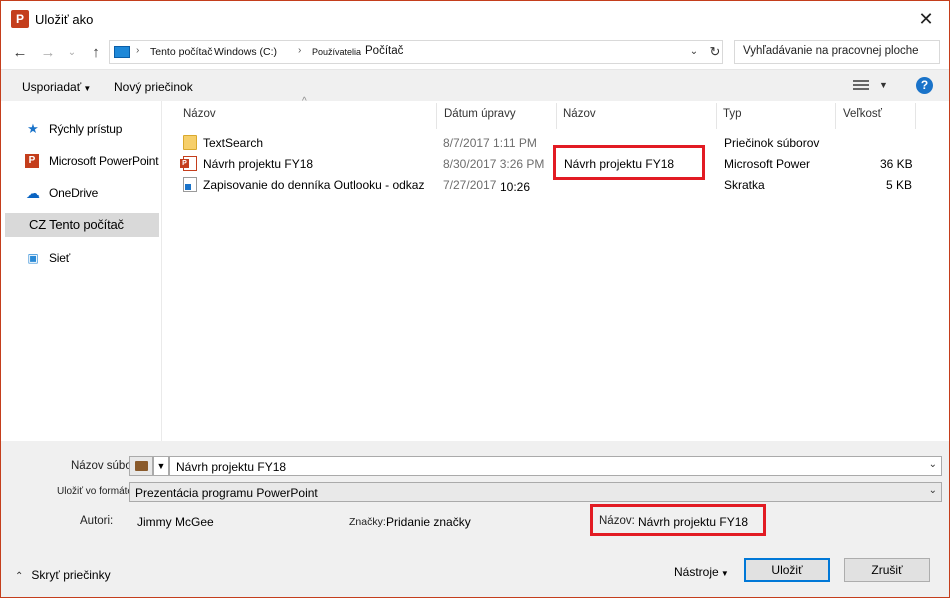 Image resolution: width=950 pixels, height=598 pixels. What do you see at coordinates (494, 164) in the screenshot?
I see `file-date: 8/30/2017 3:26 PM` at bounding box center [494, 164].